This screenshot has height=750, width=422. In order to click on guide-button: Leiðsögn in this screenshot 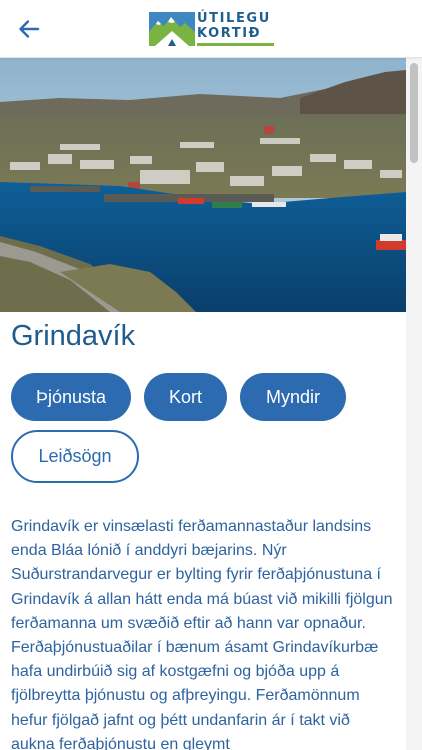, I will do `click(75, 456)`.